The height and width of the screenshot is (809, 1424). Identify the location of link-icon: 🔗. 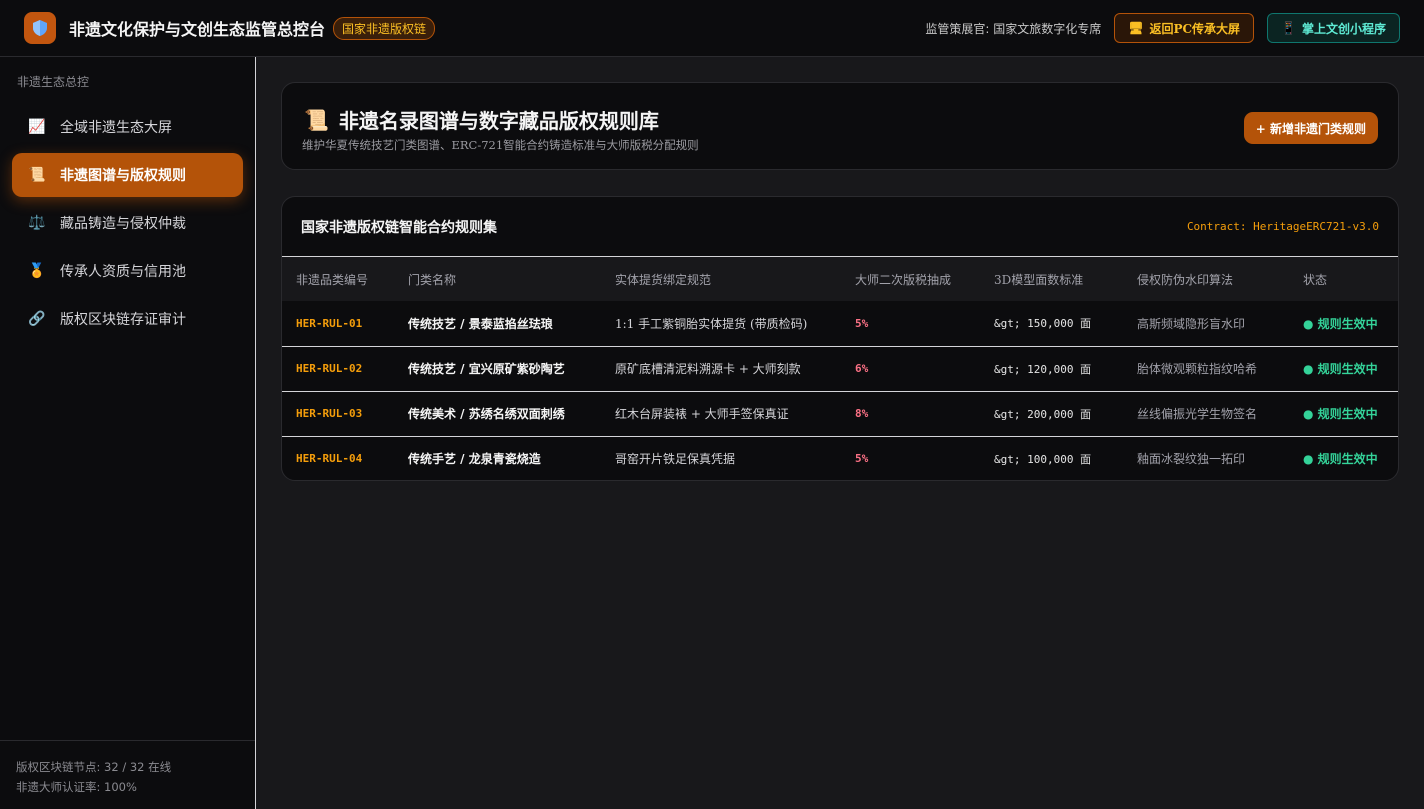
(37, 319).